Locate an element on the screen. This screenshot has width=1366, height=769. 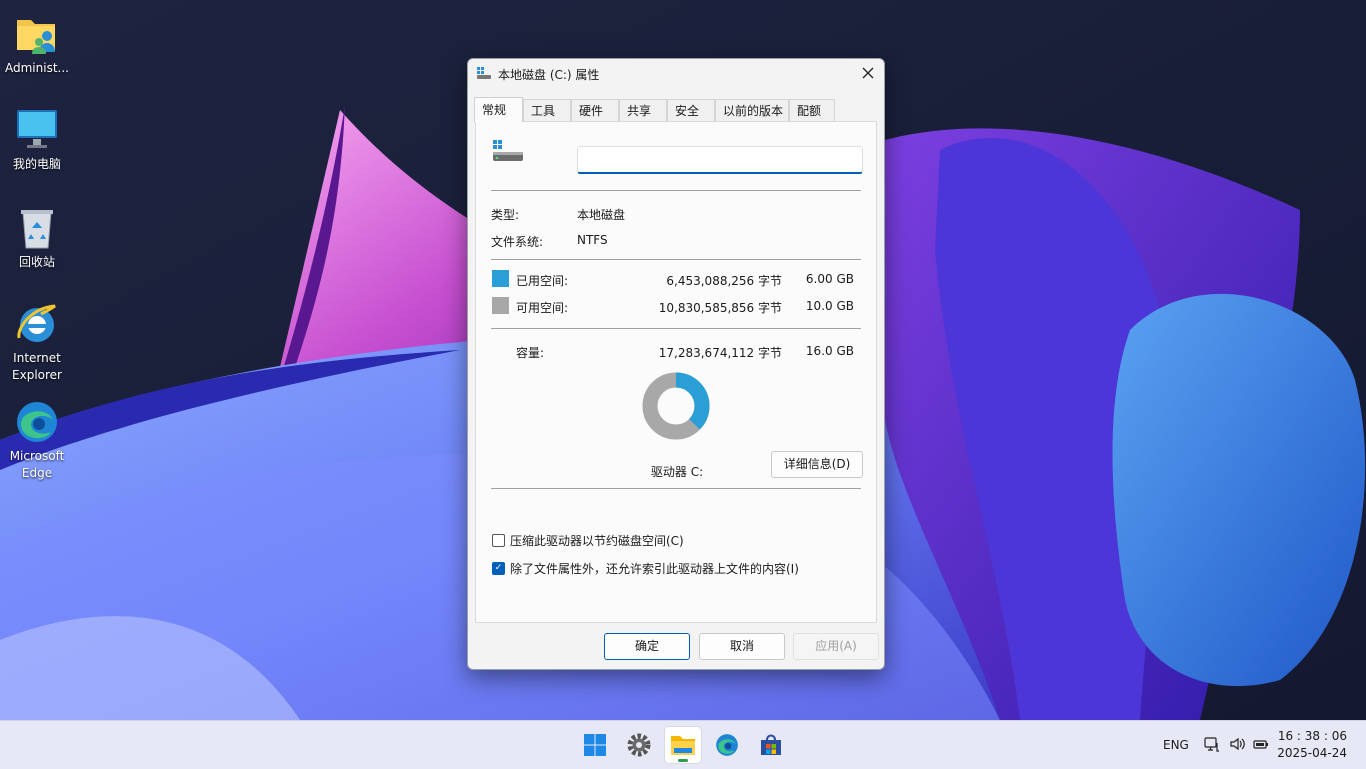
details-button: 详细信息(D) is located at coordinates (817, 464).